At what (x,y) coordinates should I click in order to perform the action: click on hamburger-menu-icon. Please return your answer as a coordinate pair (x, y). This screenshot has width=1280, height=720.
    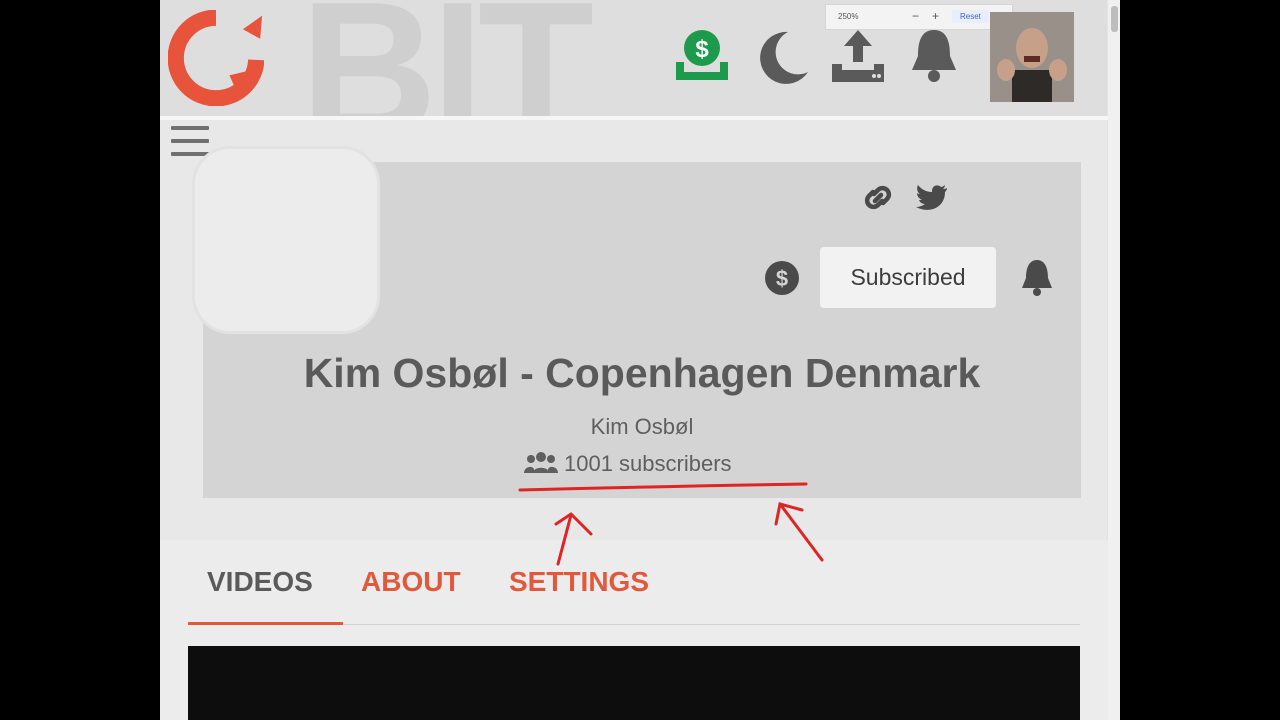
    Looking at the image, I should click on (190, 142).